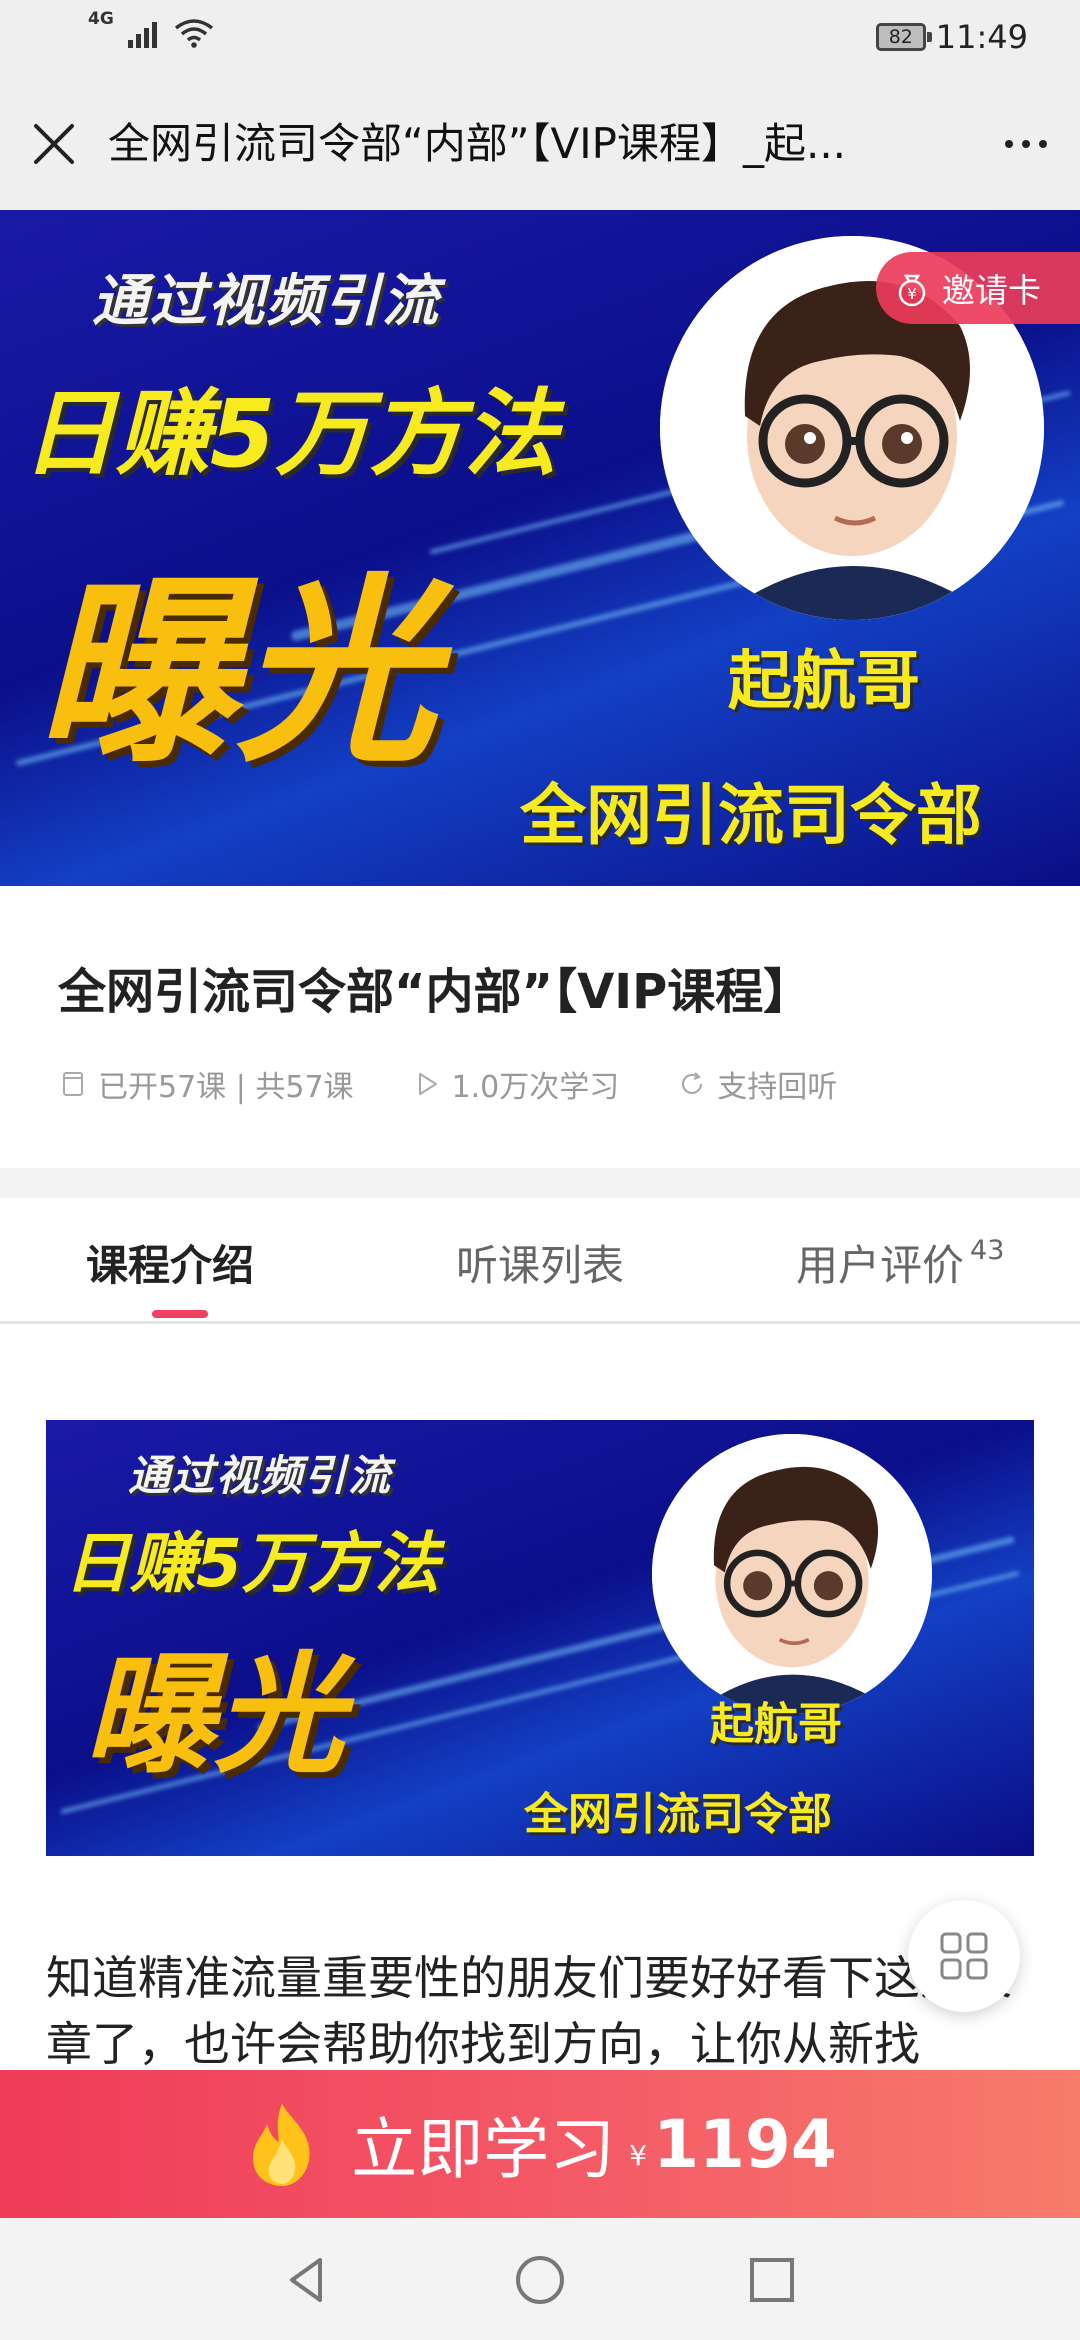  Describe the element at coordinates (281, 2145) in the screenshot. I see `flame-icon` at that location.